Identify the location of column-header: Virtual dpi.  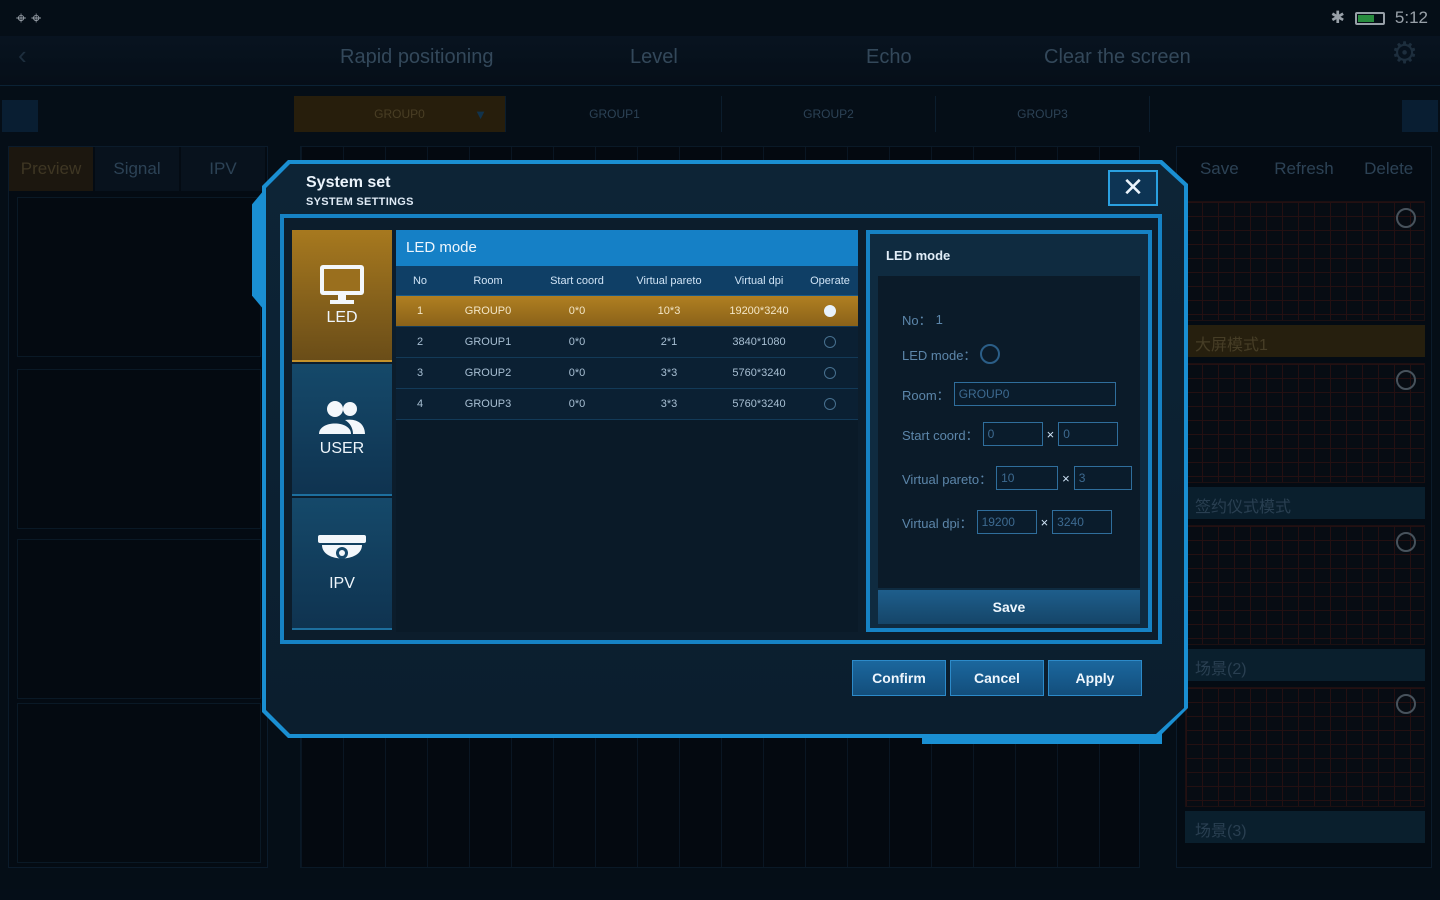
(759, 280).